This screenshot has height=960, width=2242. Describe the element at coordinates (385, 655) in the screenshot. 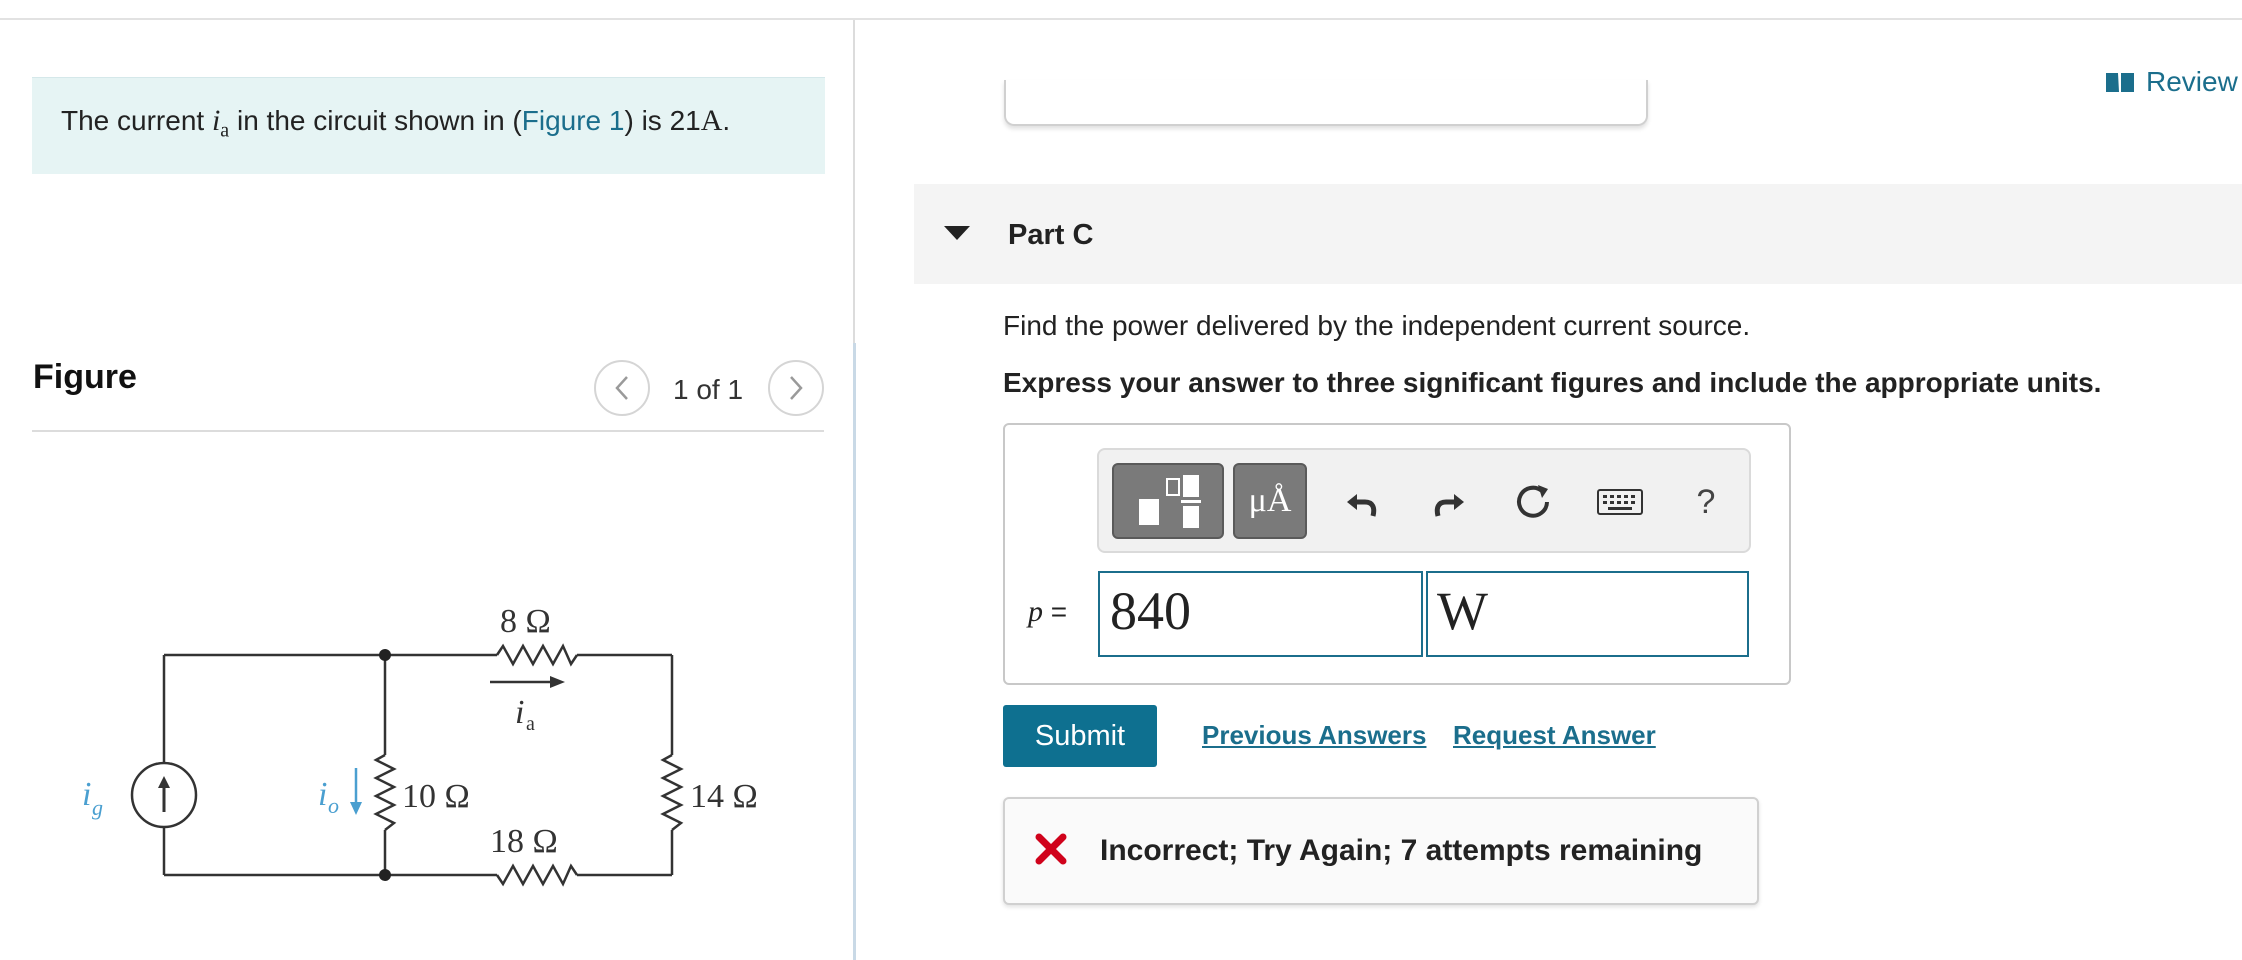

I see `node-top` at that location.